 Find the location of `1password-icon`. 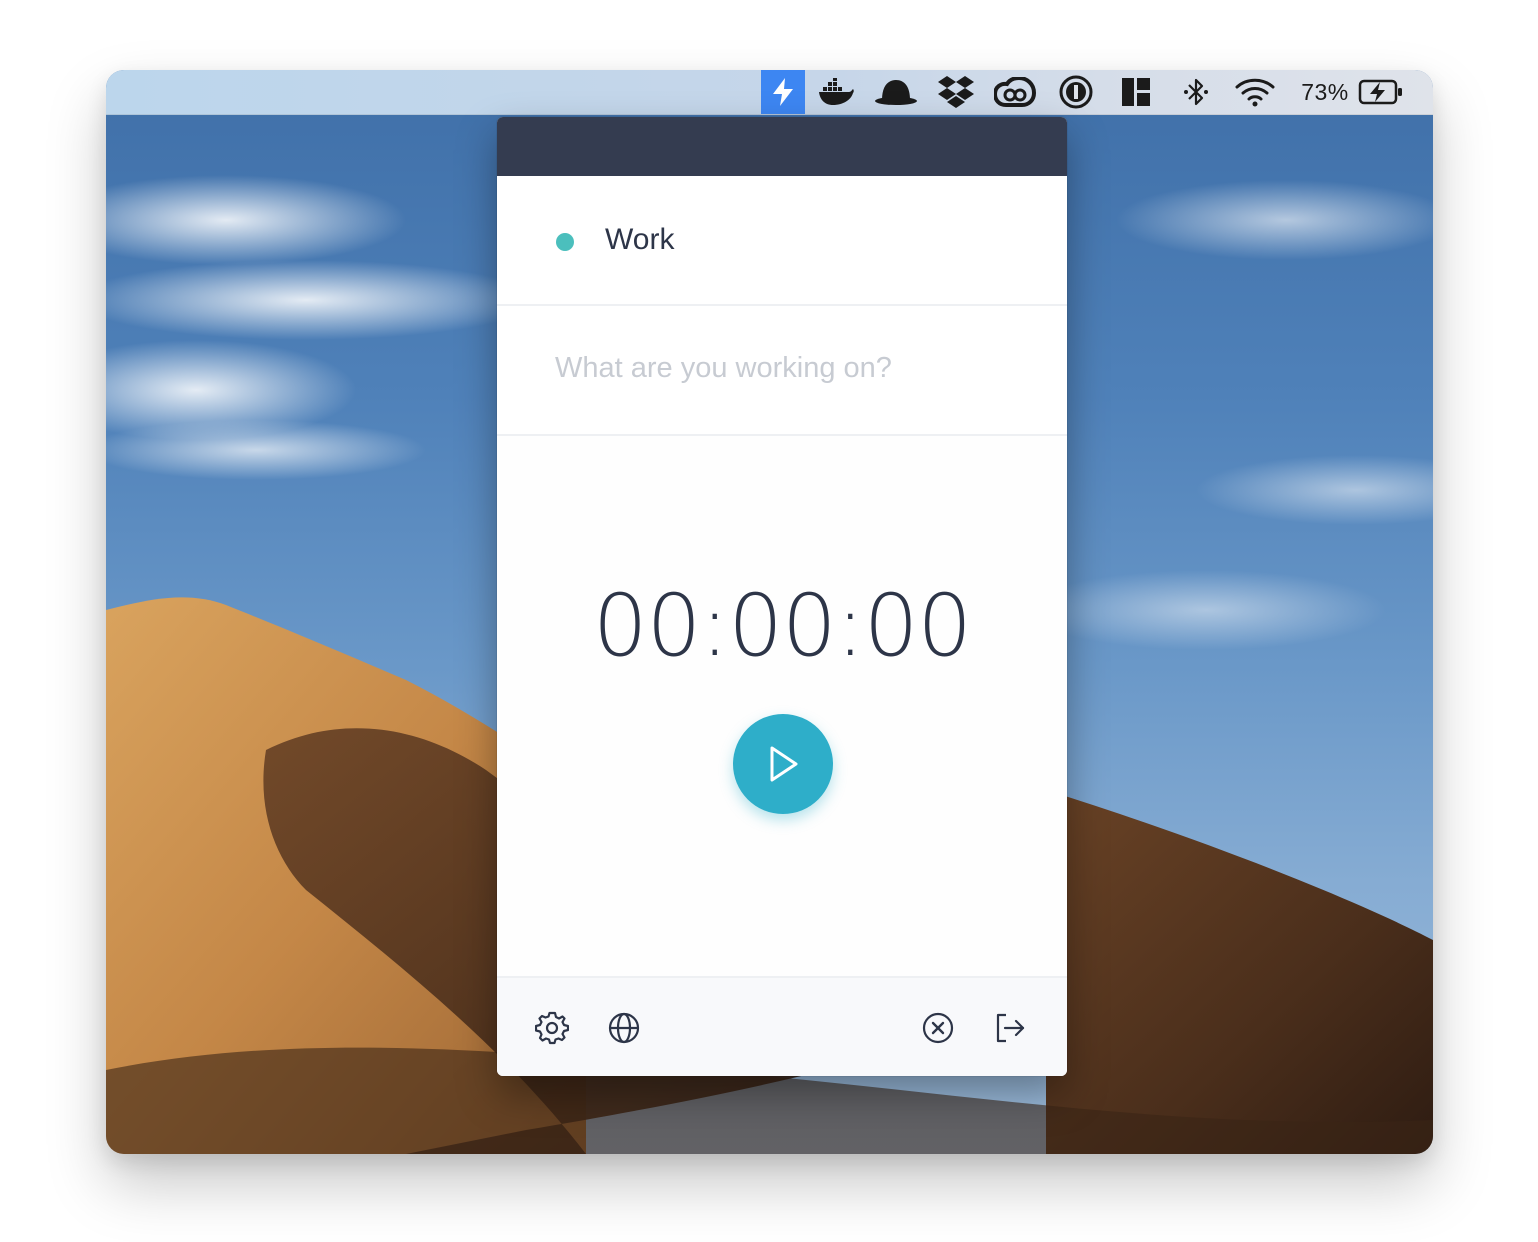

1password-icon is located at coordinates (1076, 92).